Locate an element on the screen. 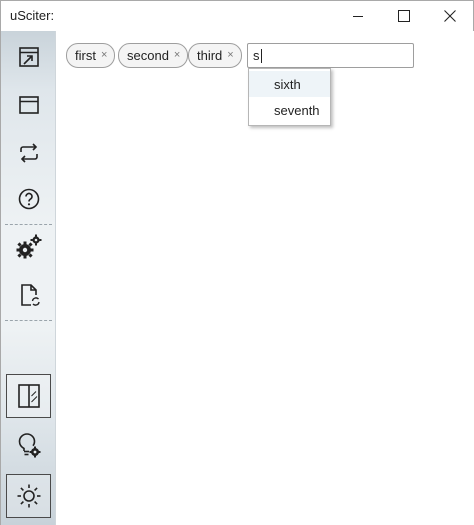 The width and height of the screenshot is (474, 525). close-icon is located at coordinates (450, 16).